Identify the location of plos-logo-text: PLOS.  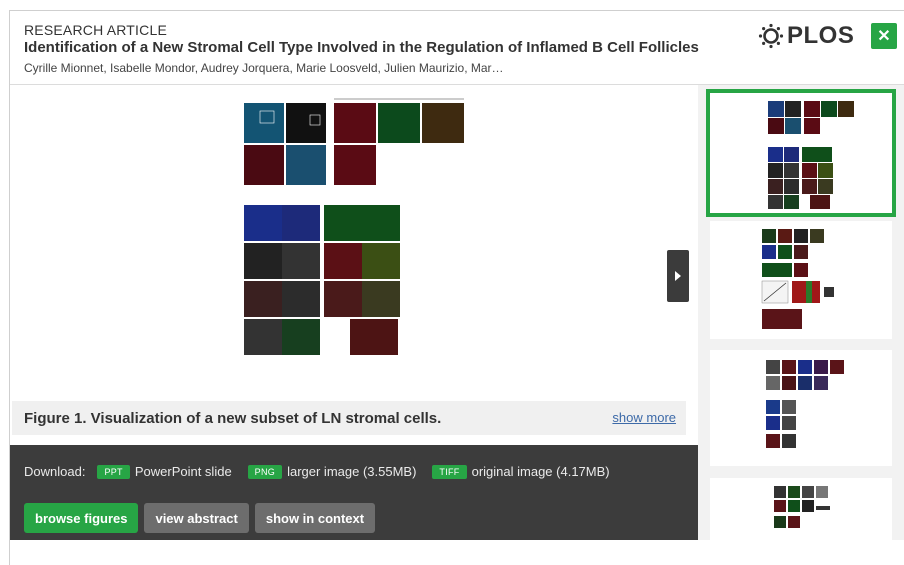
(821, 35).